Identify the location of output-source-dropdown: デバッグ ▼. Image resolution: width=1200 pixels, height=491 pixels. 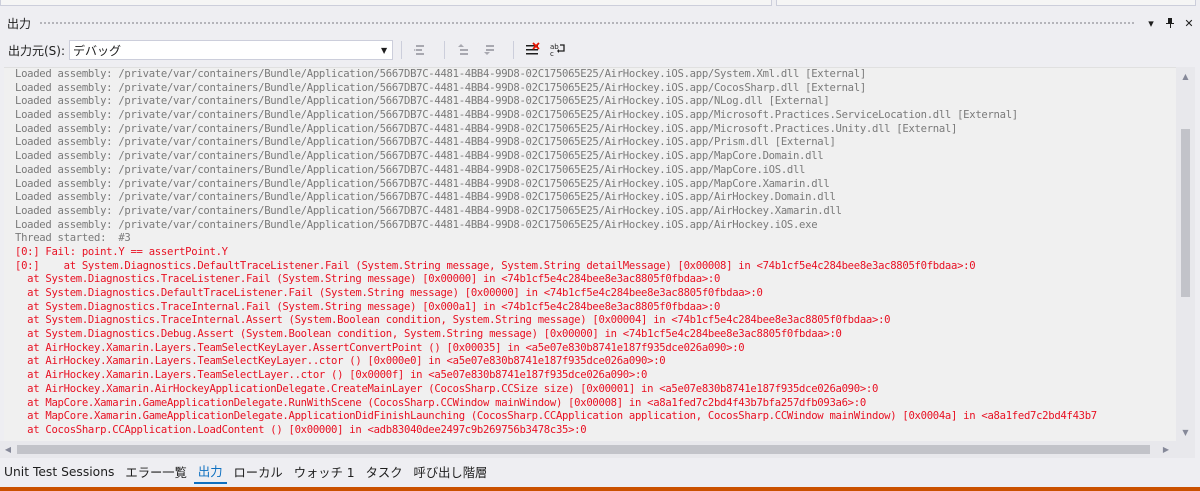
(231, 50).